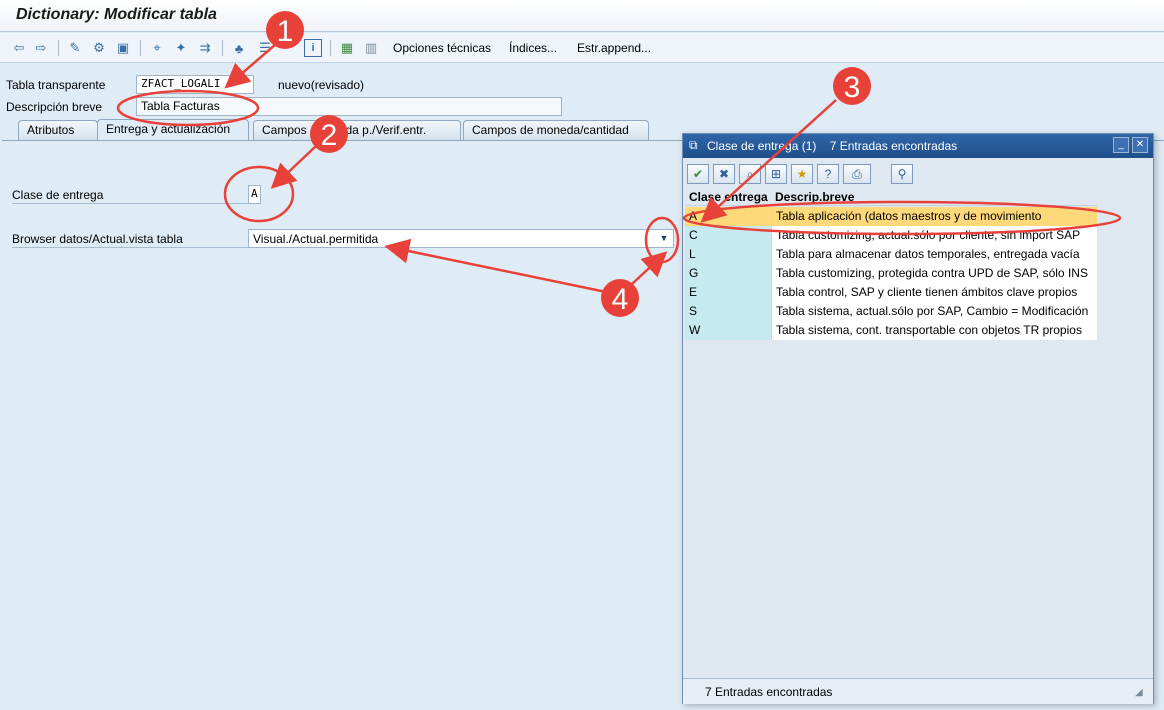  I want to click on table-type-label: Tabla transparente, so click(56, 85).